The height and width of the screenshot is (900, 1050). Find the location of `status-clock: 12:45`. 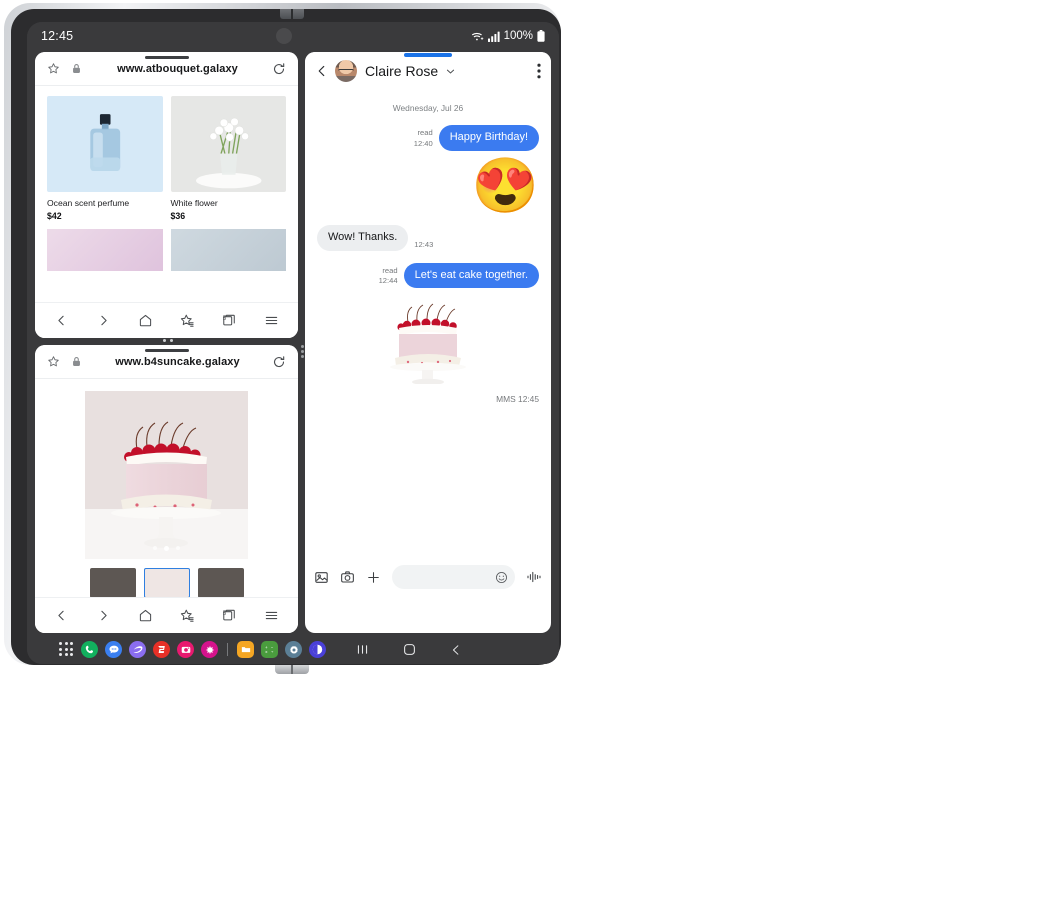

status-clock: 12:45 is located at coordinates (57, 36).